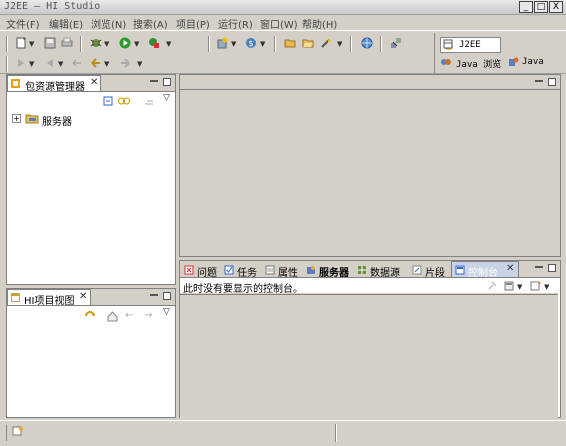 The height and width of the screenshot is (446, 566). I want to click on last-edit-icon, so click(77, 63).